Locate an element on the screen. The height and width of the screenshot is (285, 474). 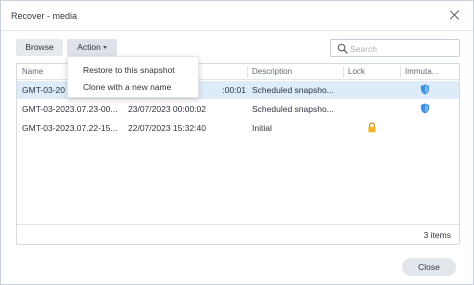
action-button-label: Action is located at coordinates (89, 47).